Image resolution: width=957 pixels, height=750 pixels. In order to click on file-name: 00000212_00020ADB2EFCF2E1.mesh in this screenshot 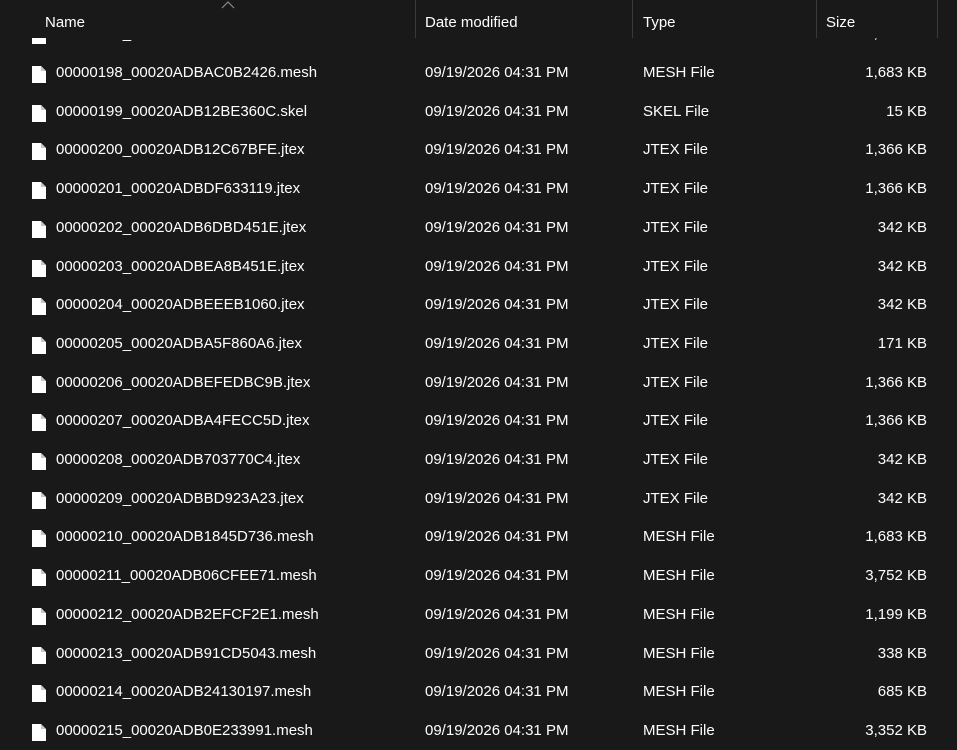, I will do `click(187, 614)`.